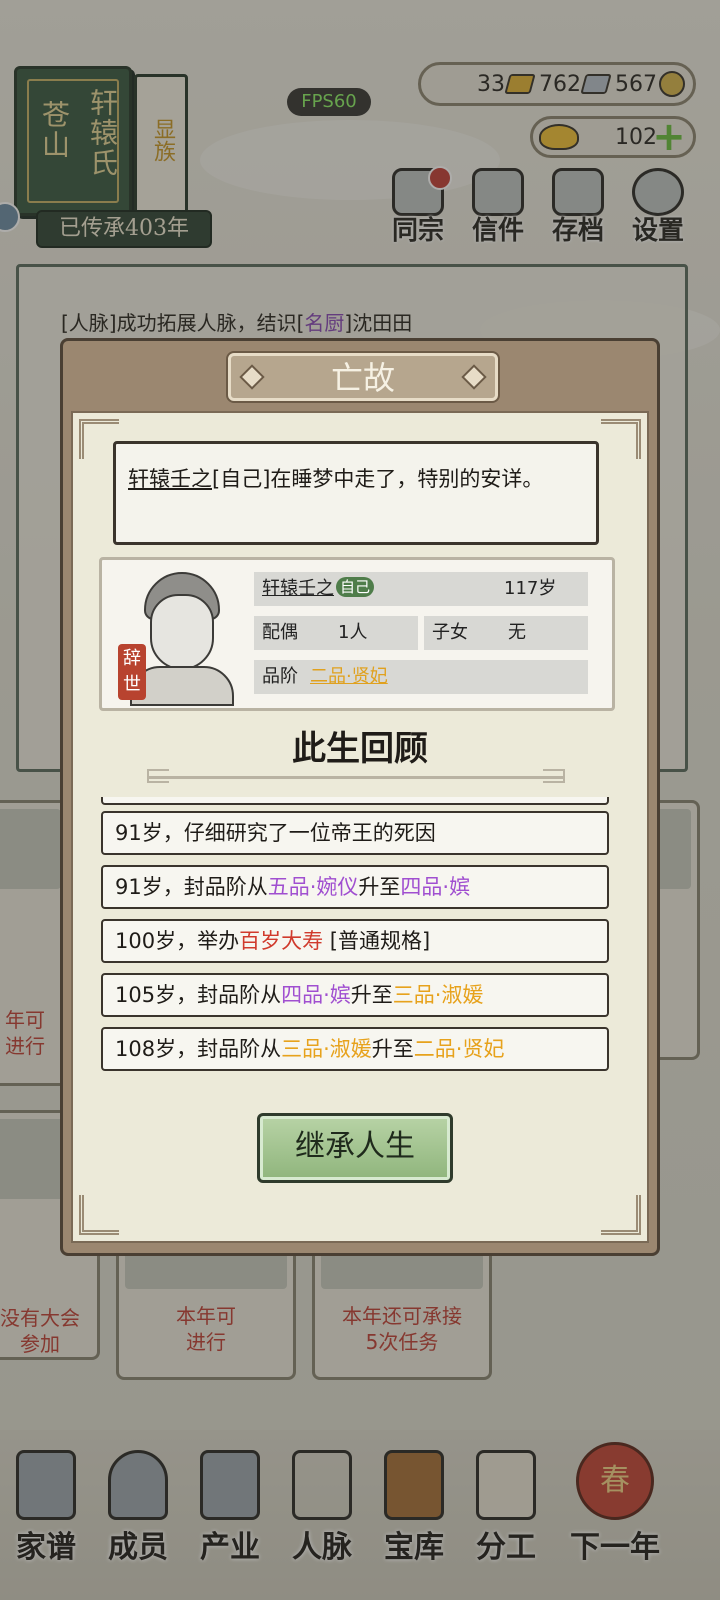 Image resolution: width=720 pixels, height=1600 pixels. I want to click on list-item: 108岁，封品阶从三品·淑媛升至二品·贤妃, so click(355, 1049).